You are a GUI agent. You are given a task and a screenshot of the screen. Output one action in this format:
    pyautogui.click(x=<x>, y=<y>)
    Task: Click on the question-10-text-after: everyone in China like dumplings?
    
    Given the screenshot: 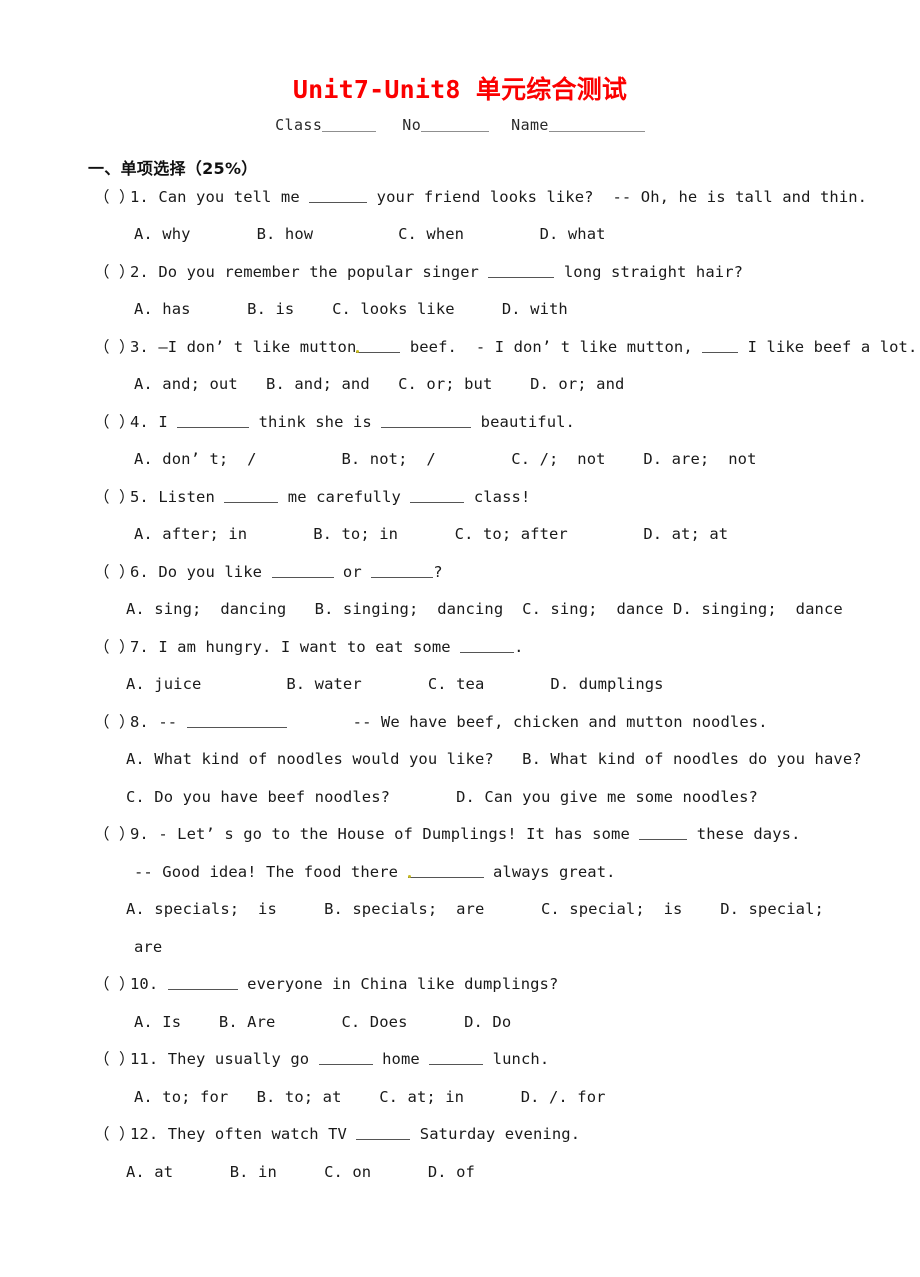 What is the action you would take?
    pyautogui.click(x=398, y=984)
    